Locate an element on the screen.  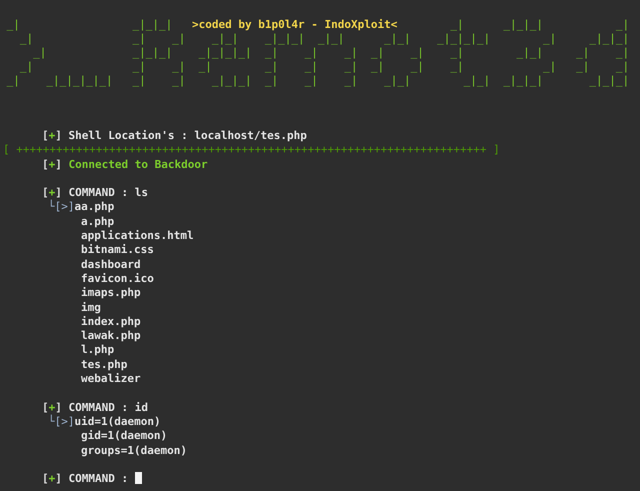
output-line: a.php is located at coordinates (97, 221).